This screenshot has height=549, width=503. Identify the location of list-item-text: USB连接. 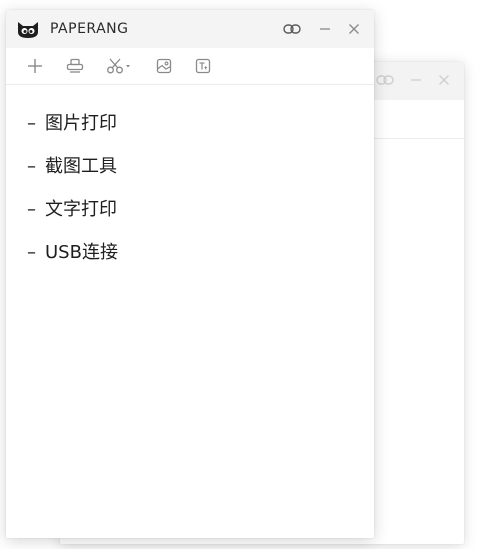
(81, 252).